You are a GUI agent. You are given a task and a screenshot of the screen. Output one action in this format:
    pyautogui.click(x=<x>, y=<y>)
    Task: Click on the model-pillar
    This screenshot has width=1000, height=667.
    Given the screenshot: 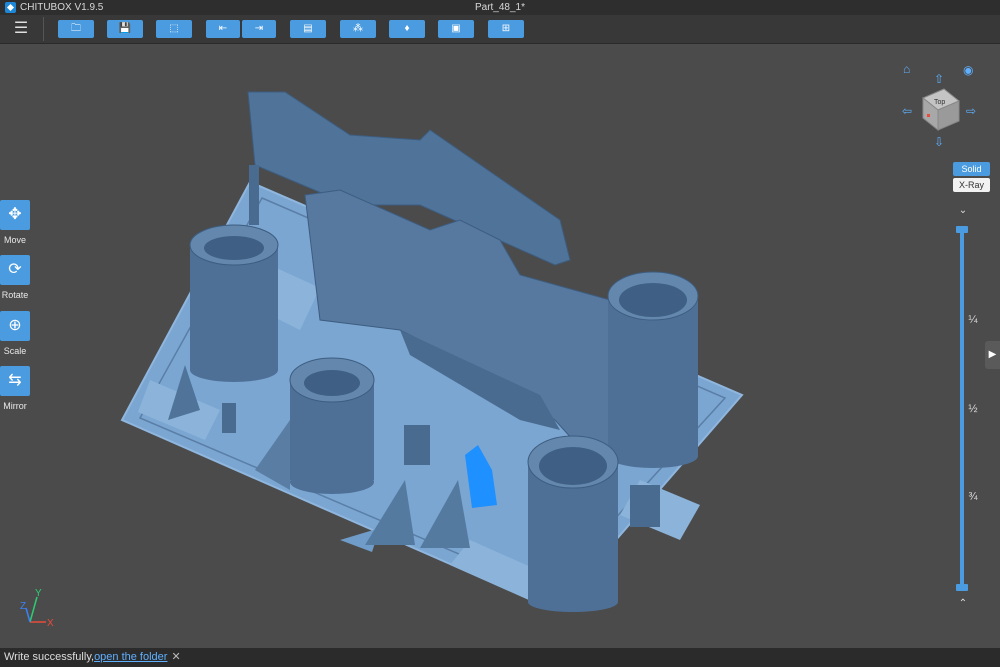 What is the action you would take?
    pyautogui.click(x=254, y=195)
    